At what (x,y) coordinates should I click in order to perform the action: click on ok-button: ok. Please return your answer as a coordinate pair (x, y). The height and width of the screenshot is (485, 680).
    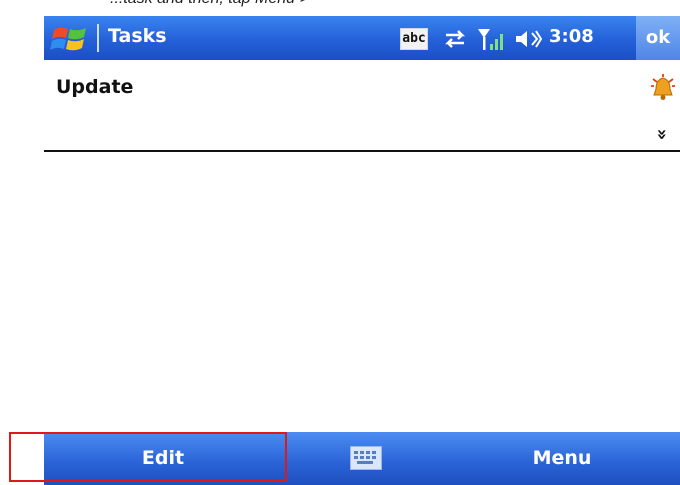
    Looking at the image, I should click on (658, 38).